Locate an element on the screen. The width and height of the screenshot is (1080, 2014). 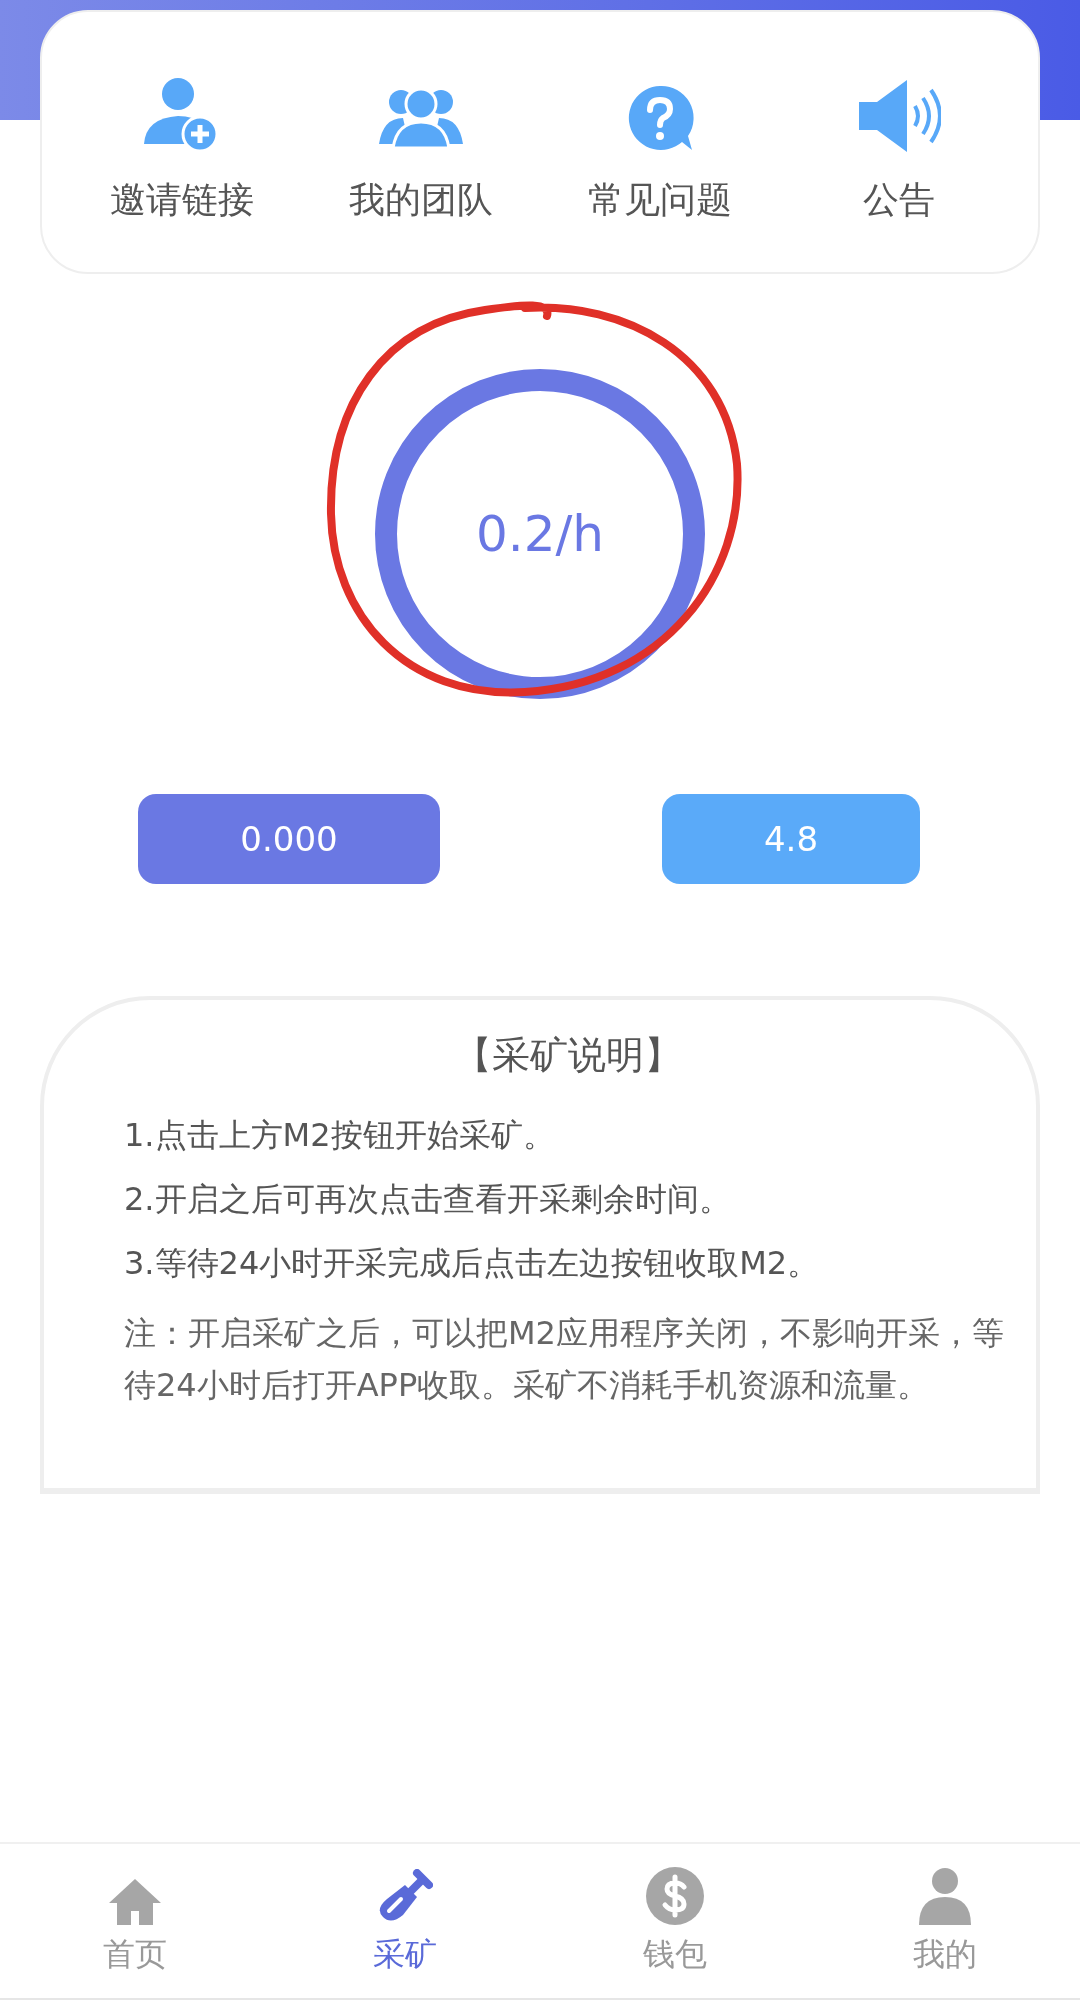
mining-rate-button: 0.2/h is located at coordinates (540, 534).